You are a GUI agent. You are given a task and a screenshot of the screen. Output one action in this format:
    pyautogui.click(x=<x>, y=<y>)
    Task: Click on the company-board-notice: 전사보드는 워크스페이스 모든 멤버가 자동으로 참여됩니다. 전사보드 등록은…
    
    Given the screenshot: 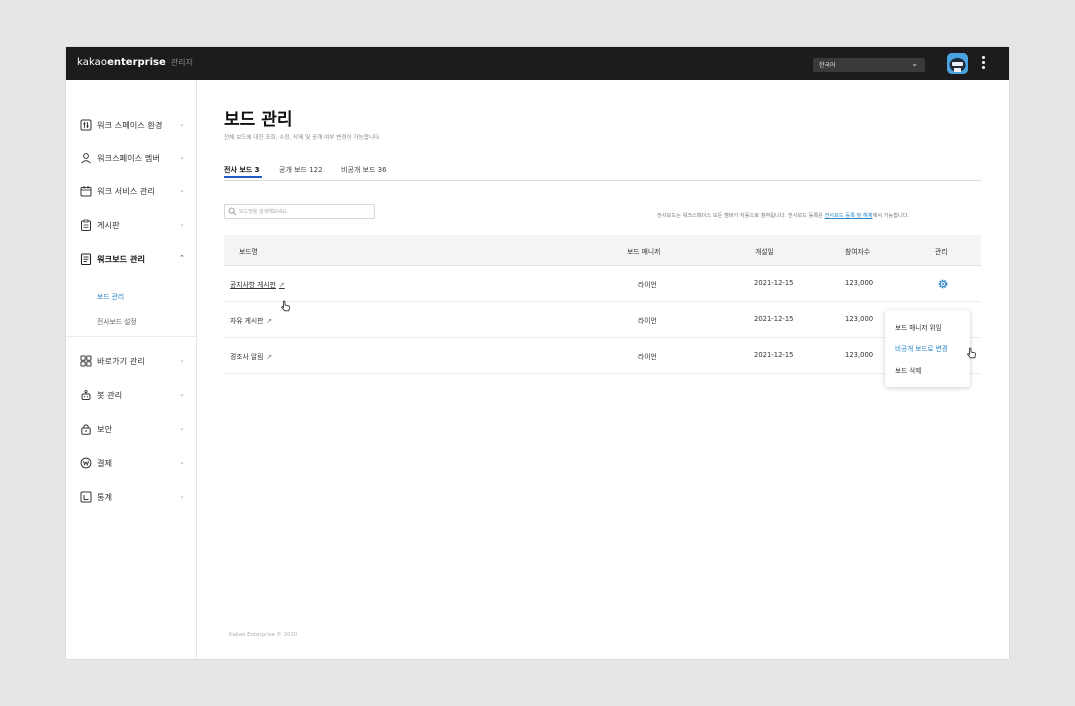 What is the action you would take?
    pyautogui.click(x=783, y=215)
    